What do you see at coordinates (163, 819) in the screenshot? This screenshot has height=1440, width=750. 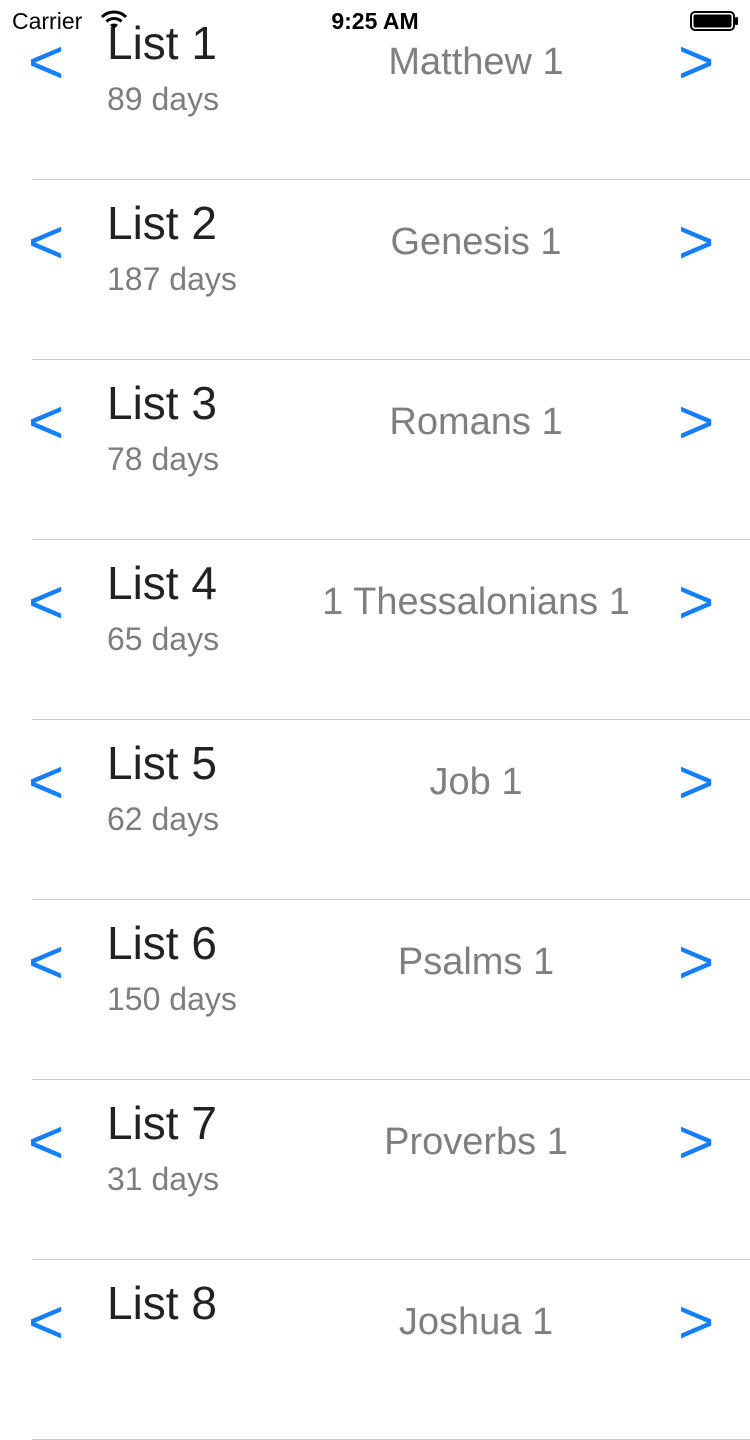 I see `list-days: 62 days` at bounding box center [163, 819].